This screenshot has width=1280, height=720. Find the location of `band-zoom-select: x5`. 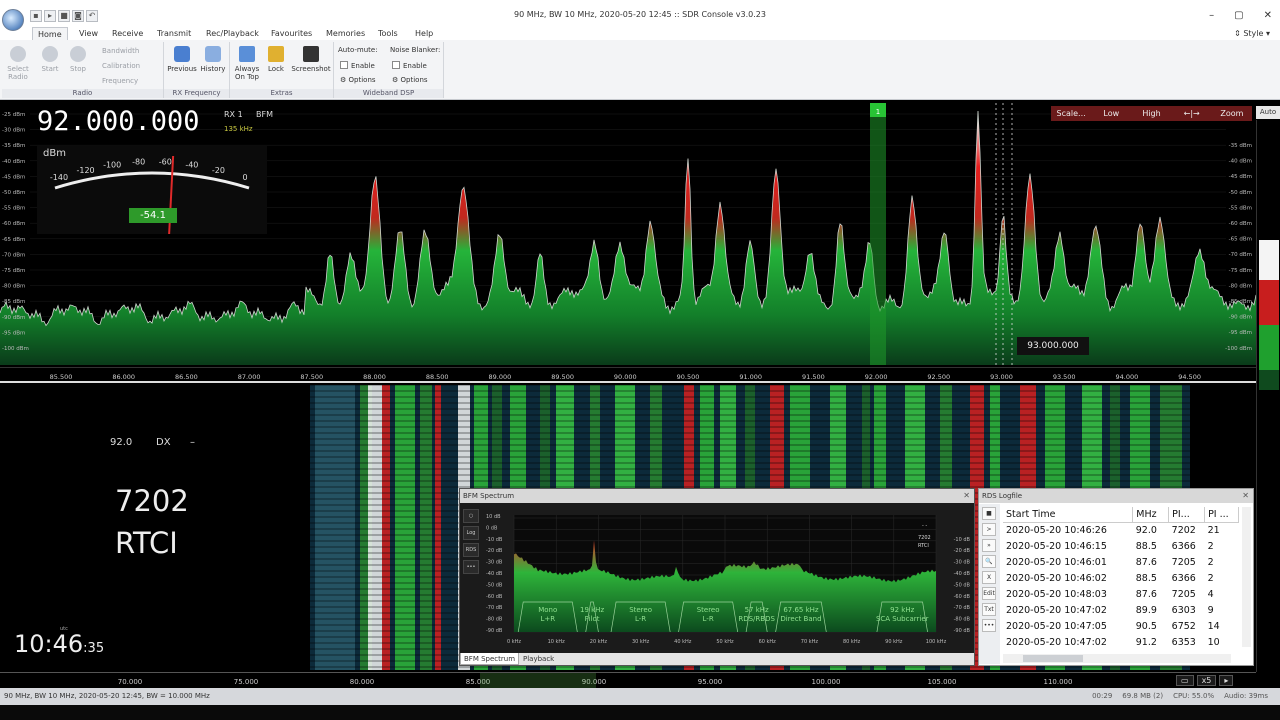

band-zoom-select: x5 is located at coordinates (1206, 680).